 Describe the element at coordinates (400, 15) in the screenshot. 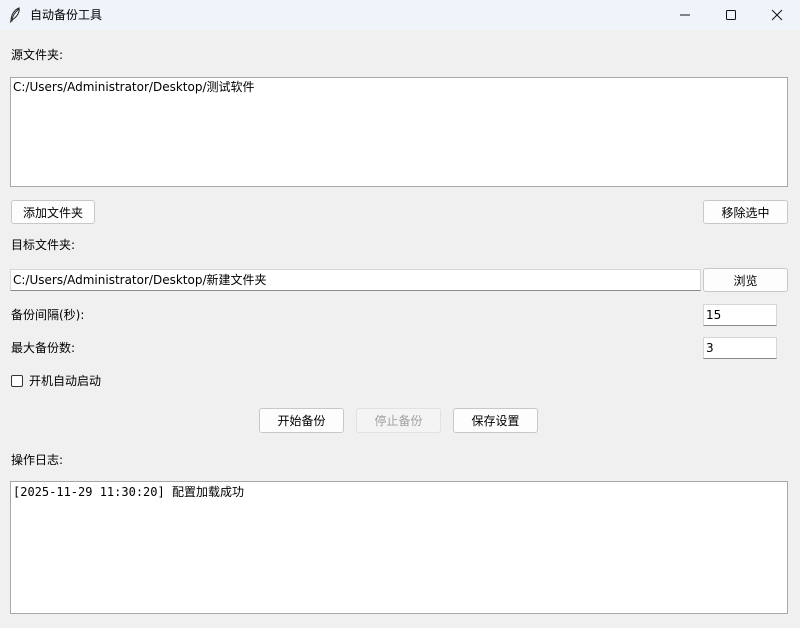

I see `title-bar: 自动备份工具` at that location.